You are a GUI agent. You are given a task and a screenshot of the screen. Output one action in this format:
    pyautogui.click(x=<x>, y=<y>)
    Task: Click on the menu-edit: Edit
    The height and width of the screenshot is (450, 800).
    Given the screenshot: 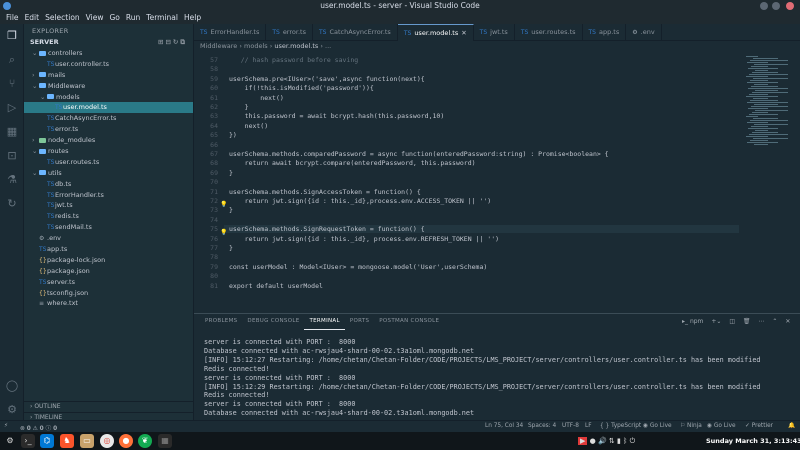 What is the action you would take?
    pyautogui.click(x=32, y=18)
    